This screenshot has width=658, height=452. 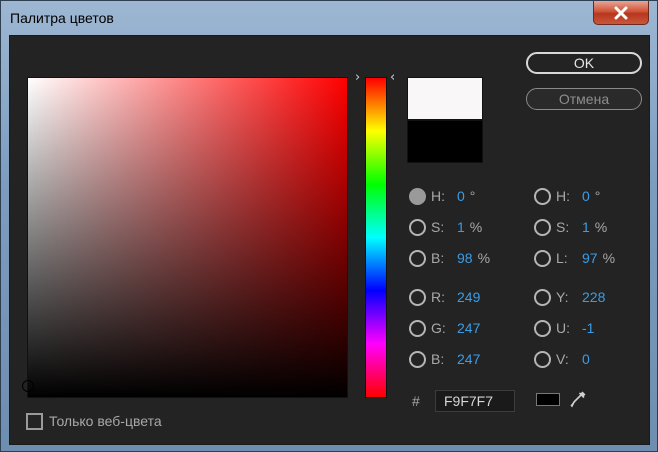 What do you see at coordinates (563, 196) in the screenshot?
I see `hsl-h-label: H:` at bounding box center [563, 196].